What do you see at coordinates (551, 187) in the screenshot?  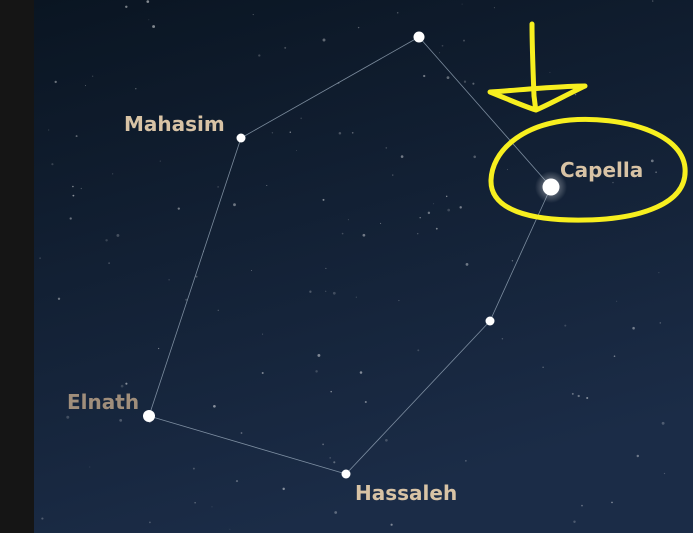 I see `star-capella` at bounding box center [551, 187].